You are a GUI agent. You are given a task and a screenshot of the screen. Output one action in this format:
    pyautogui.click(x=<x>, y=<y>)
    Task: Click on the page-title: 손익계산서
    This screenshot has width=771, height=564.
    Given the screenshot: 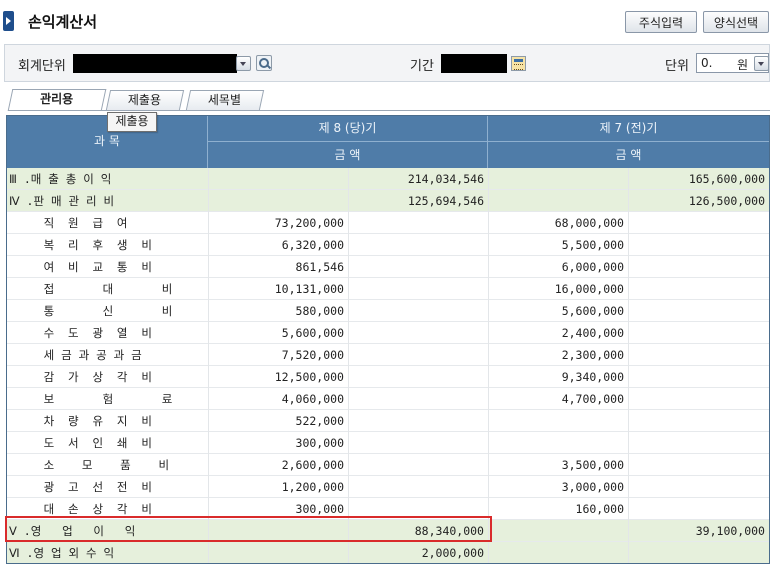 What is the action you would take?
    pyautogui.click(x=63, y=22)
    